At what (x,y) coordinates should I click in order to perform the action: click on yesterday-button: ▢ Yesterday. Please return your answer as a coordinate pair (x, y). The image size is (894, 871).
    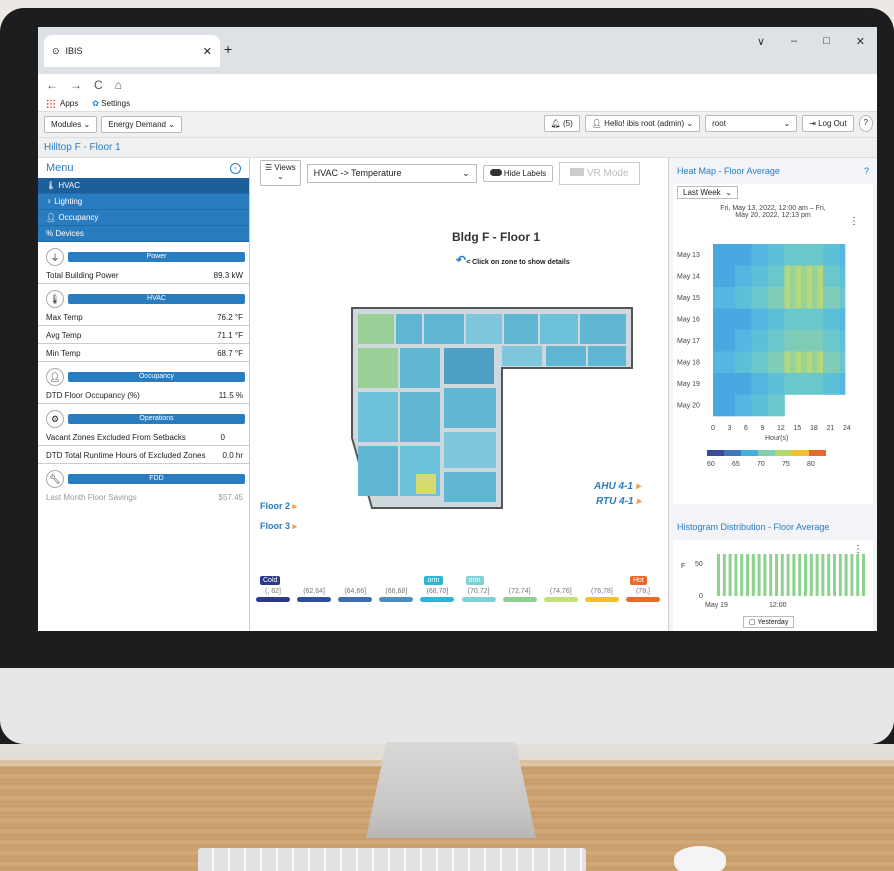
    Looking at the image, I should click on (769, 622).